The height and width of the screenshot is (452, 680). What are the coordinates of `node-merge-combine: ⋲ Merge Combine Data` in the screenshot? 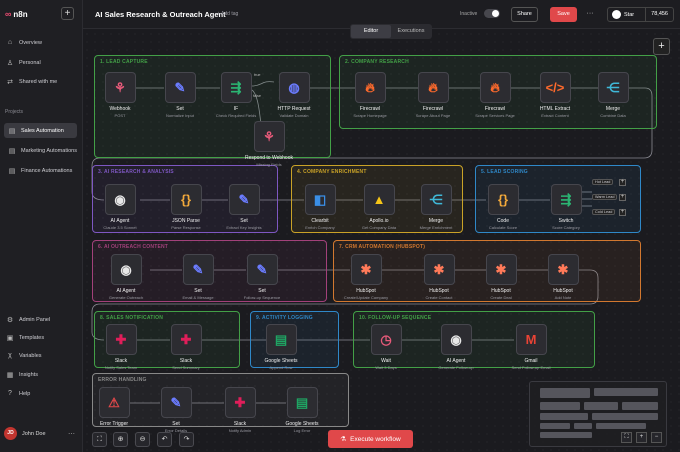 It's located at (613, 95).